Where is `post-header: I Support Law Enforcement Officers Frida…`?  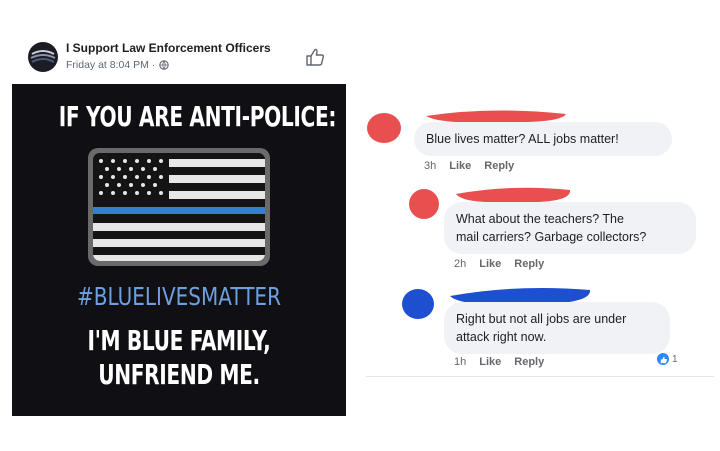 post-header: I Support Law Enforcement Officers Frida… is located at coordinates (174, 60).